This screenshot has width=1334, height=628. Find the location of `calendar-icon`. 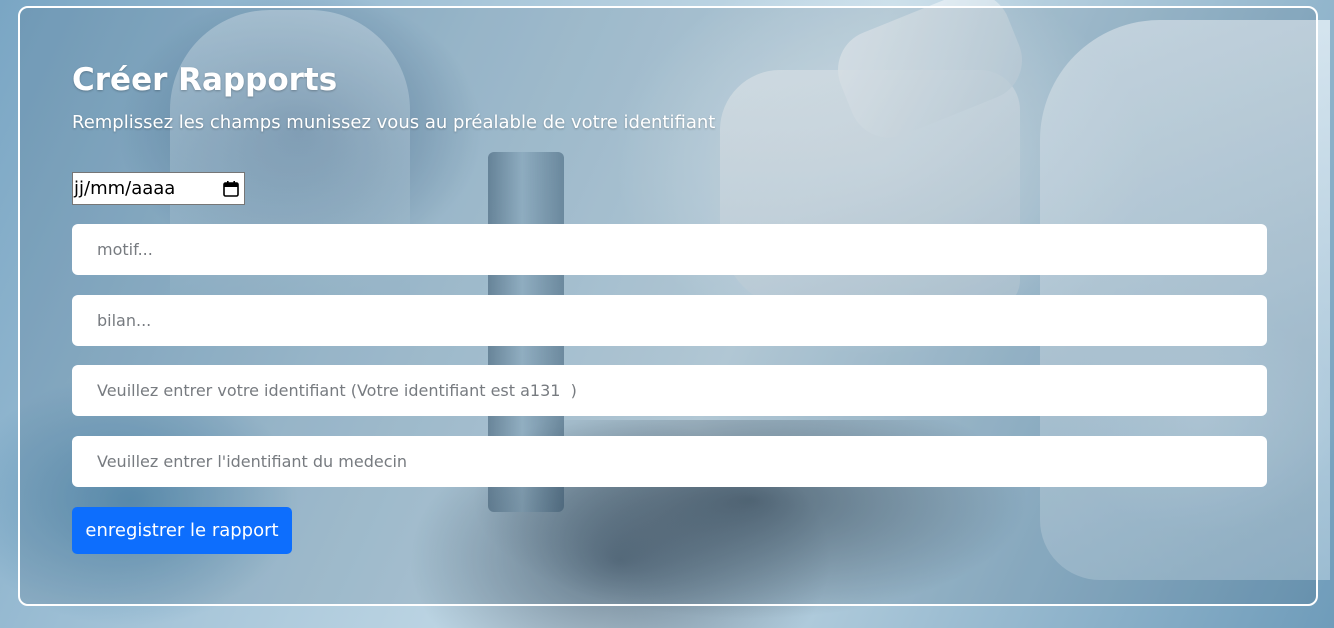

calendar-icon is located at coordinates (231, 189).